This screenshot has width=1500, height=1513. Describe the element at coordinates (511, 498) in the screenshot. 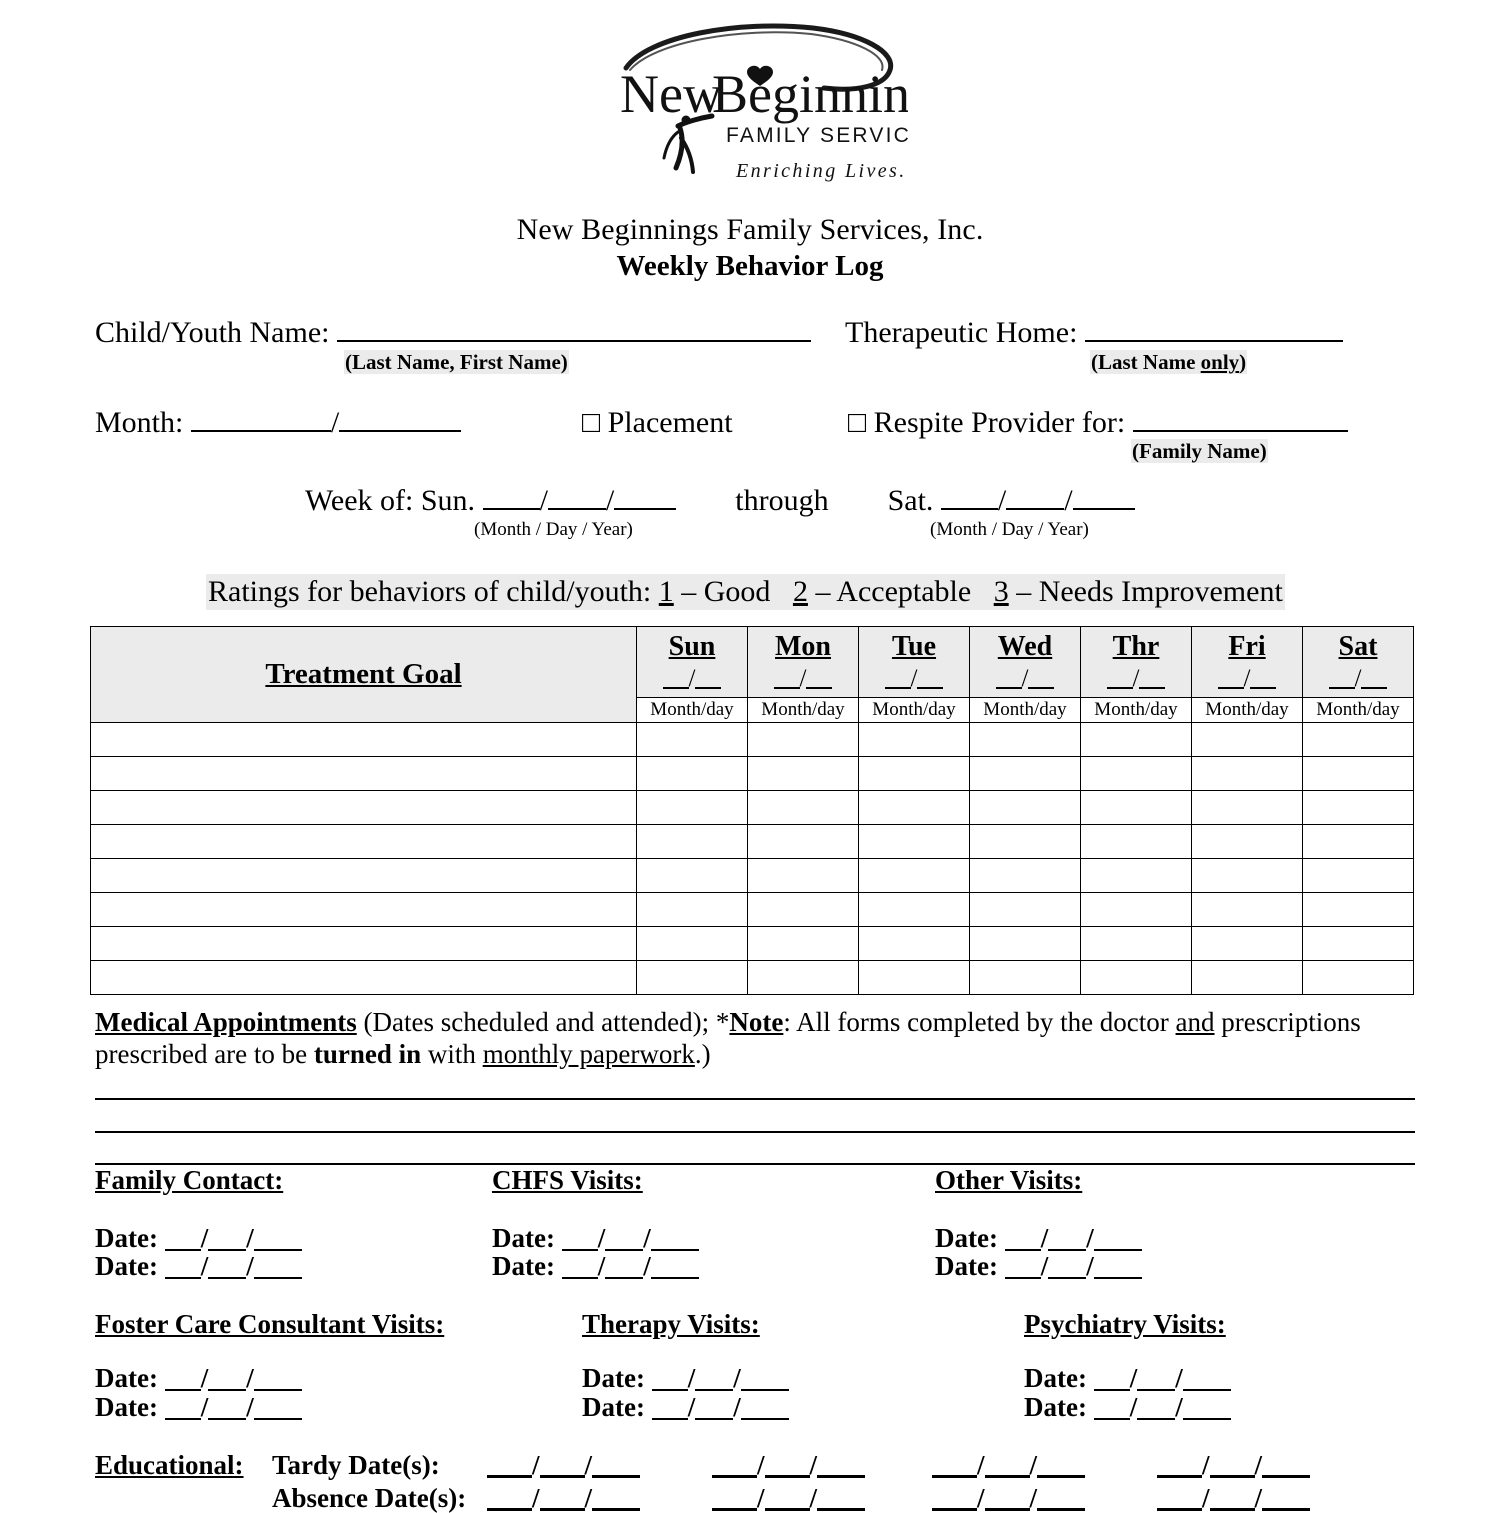

I see `week-start-month-input` at that location.